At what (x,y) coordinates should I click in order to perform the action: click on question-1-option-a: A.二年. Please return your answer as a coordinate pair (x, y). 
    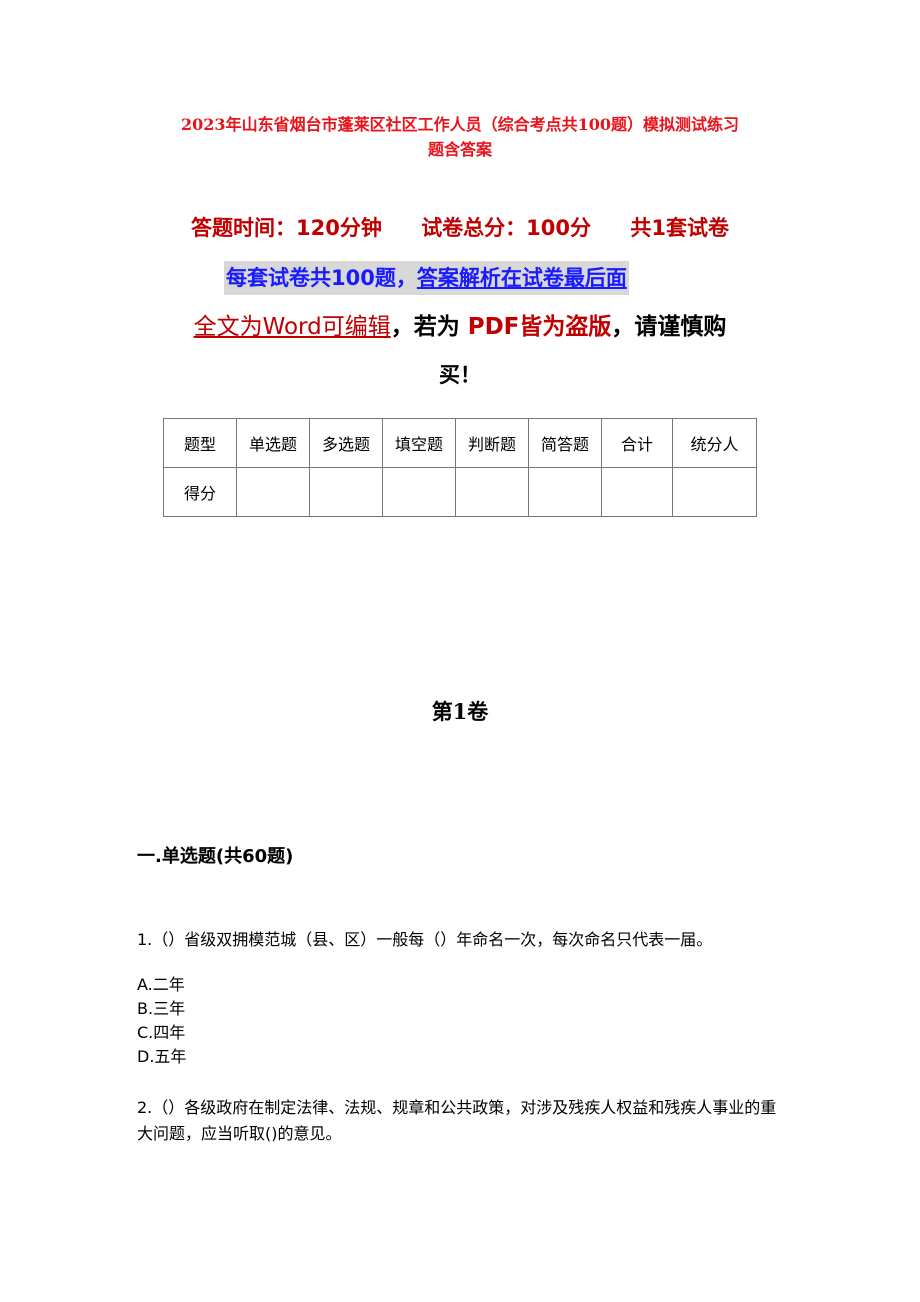
    Looking at the image, I should click on (161, 984).